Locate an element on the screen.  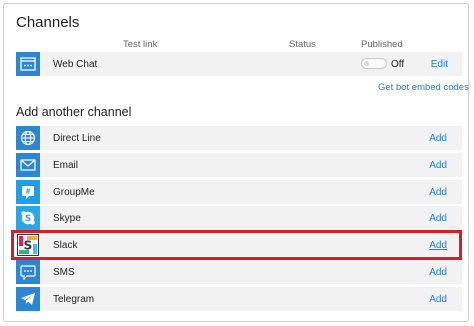
channels-title: Channels is located at coordinates (48, 22).